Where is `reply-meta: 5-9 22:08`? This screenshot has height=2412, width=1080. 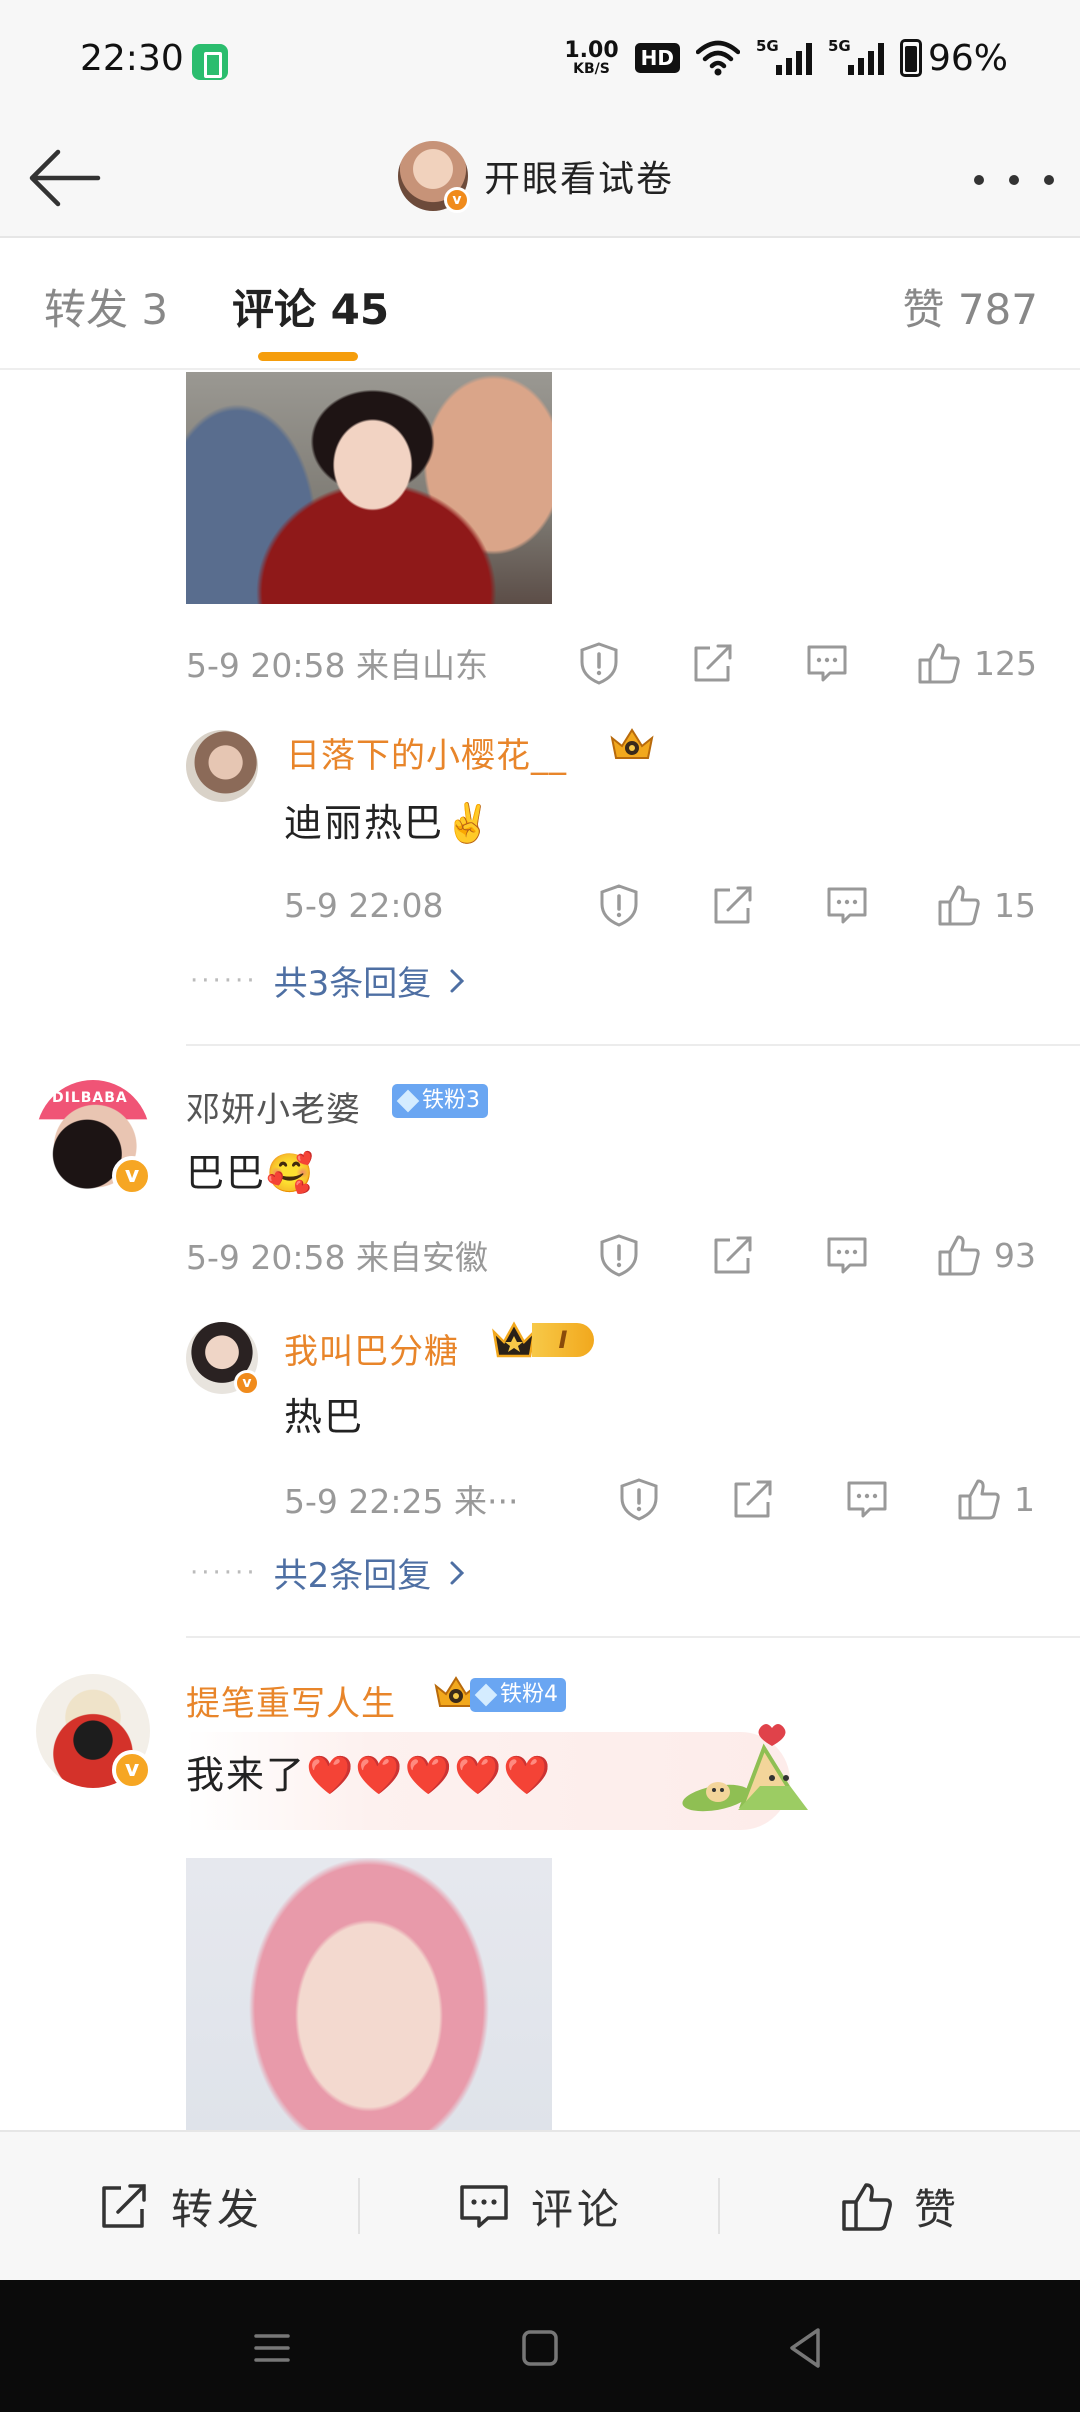 reply-meta: 5-9 22:08 is located at coordinates (364, 905).